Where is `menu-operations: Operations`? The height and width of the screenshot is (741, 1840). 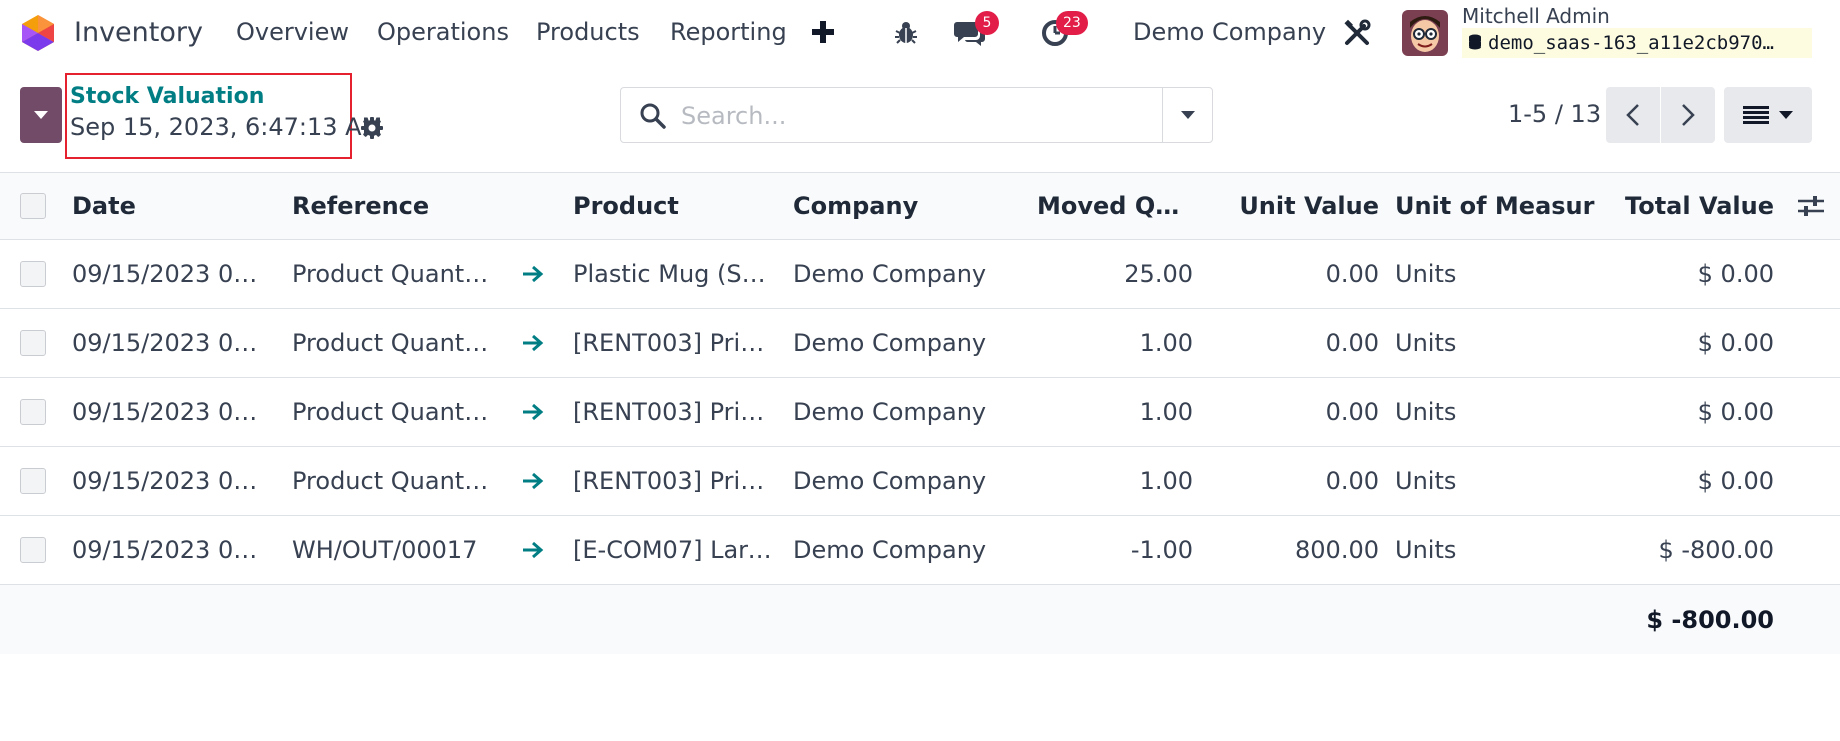 menu-operations: Operations is located at coordinates (443, 32).